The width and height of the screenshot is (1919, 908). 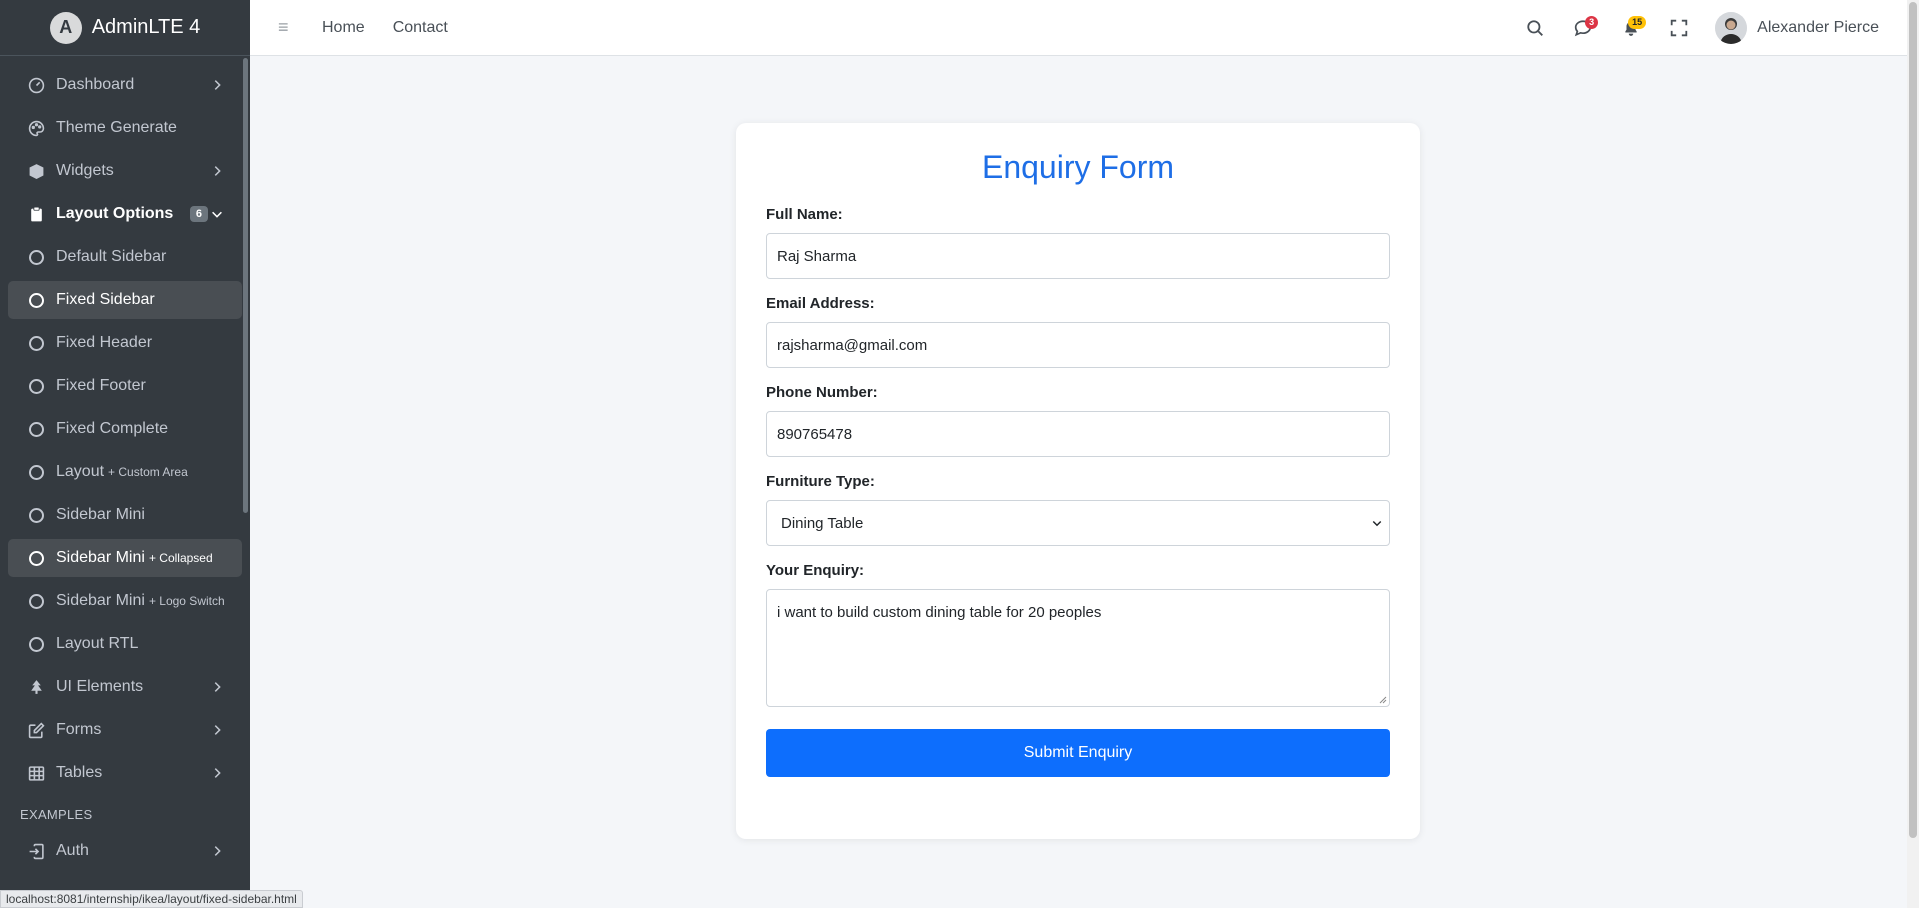 What do you see at coordinates (804, 214) in the screenshot?
I see `full-name-label: Full Name:` at bounding box center [804, 214].